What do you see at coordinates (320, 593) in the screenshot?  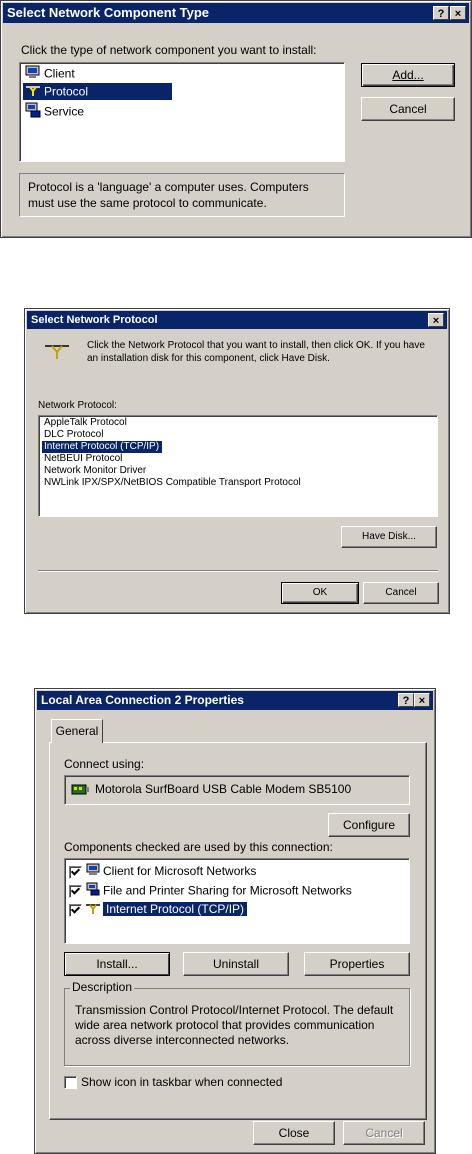 I see `ok-button: OK` at bounding box center [320, 593].